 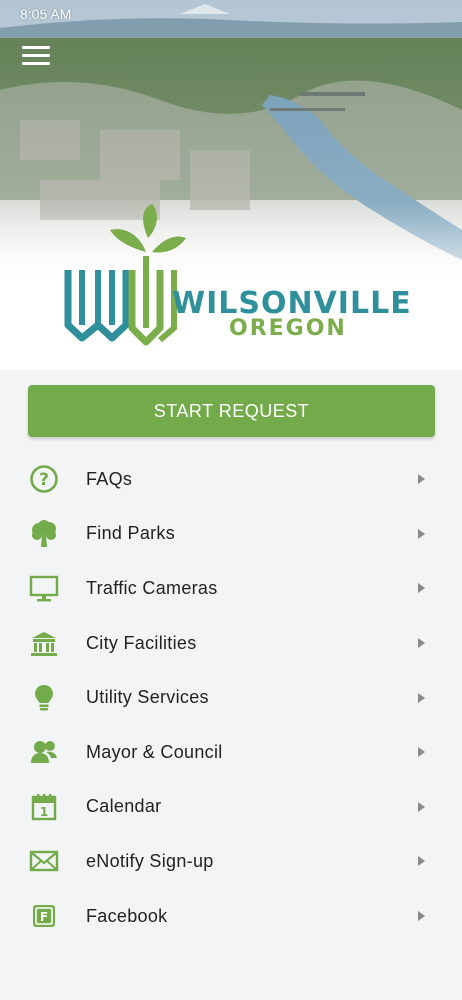 I want to click on monitor-icon, so click(x=44, y=588).